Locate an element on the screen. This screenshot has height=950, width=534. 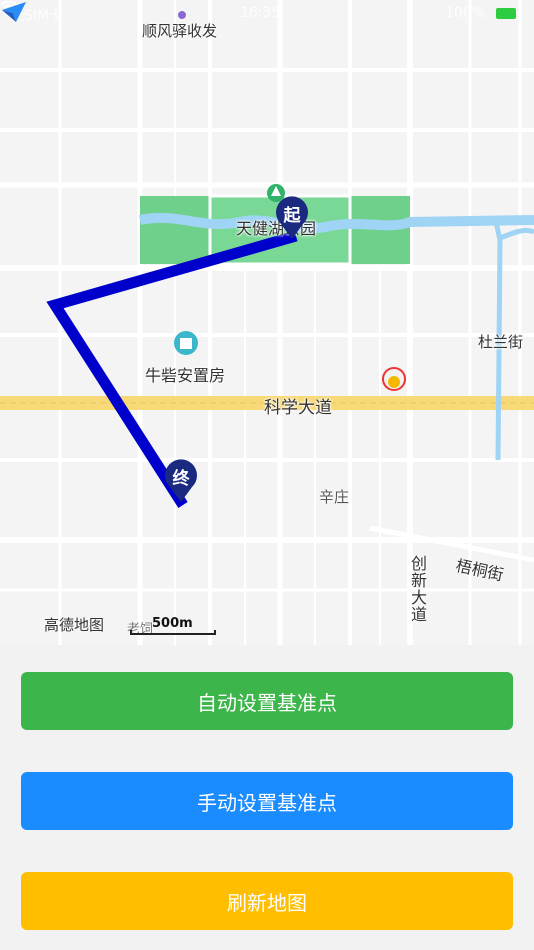
end-marker: 终 is located at coordinates (181, 481).